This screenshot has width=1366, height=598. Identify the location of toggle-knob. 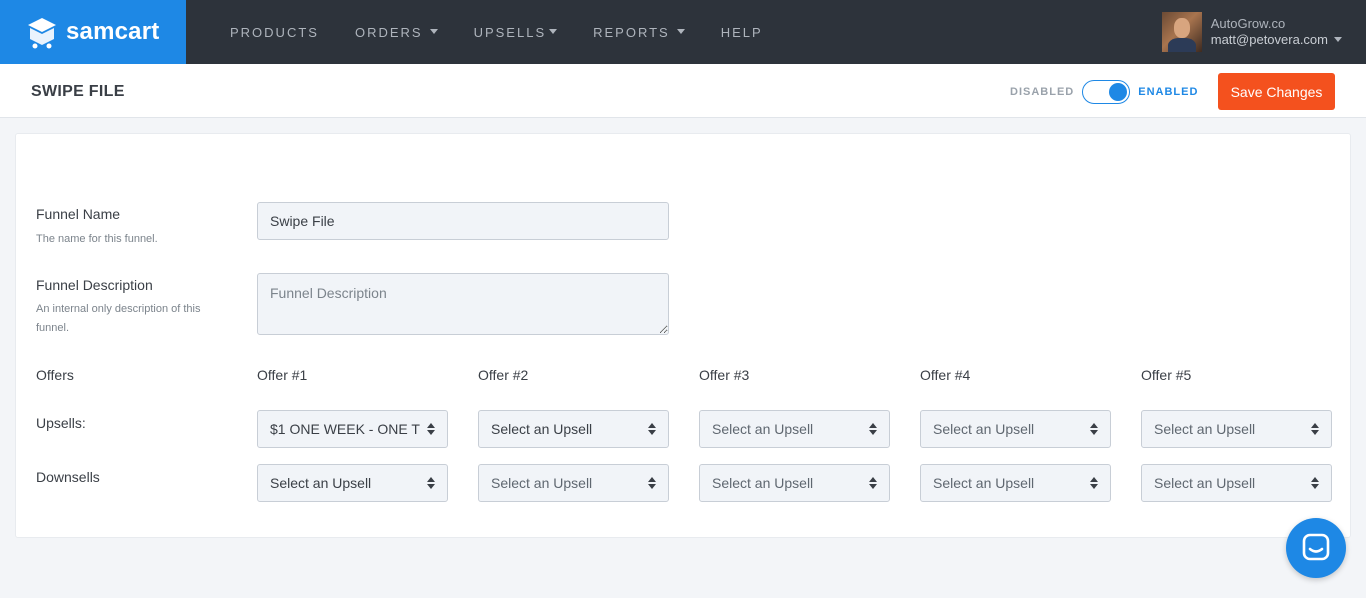
(1118, 92).